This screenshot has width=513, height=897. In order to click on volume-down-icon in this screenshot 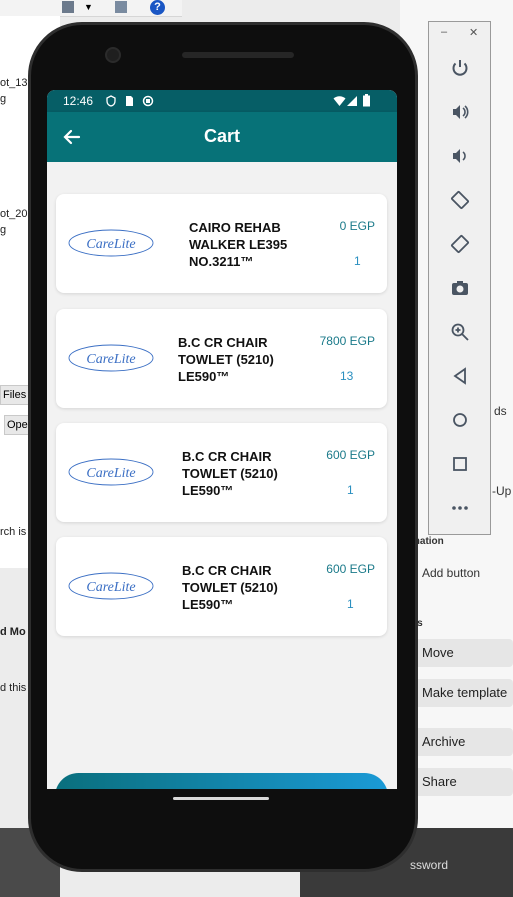, I will do `click(460, 156)`.